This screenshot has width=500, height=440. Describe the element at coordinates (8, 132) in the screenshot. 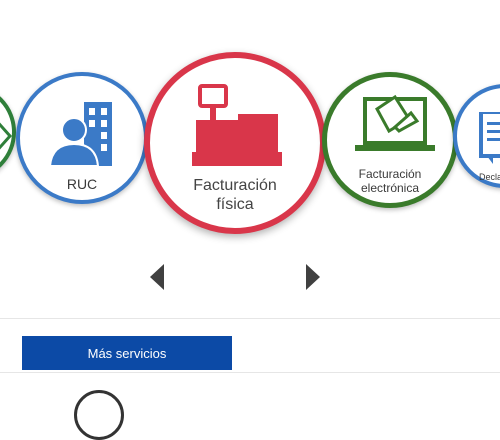

I see `carousel-item-previous` at that location.